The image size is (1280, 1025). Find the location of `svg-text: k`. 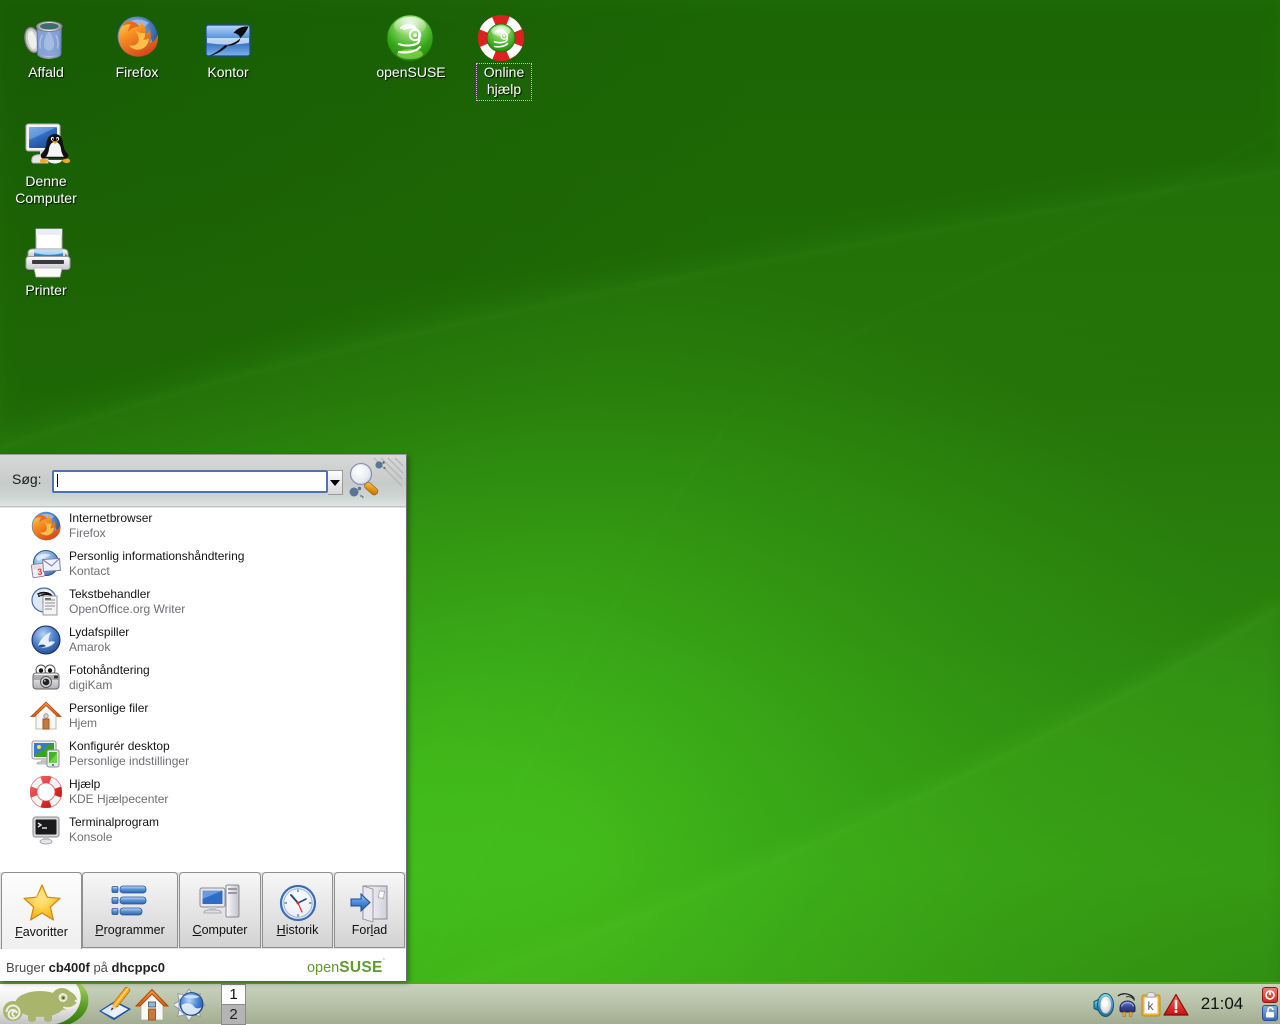

svg-text: k is located at coordinates (1151, 1006).